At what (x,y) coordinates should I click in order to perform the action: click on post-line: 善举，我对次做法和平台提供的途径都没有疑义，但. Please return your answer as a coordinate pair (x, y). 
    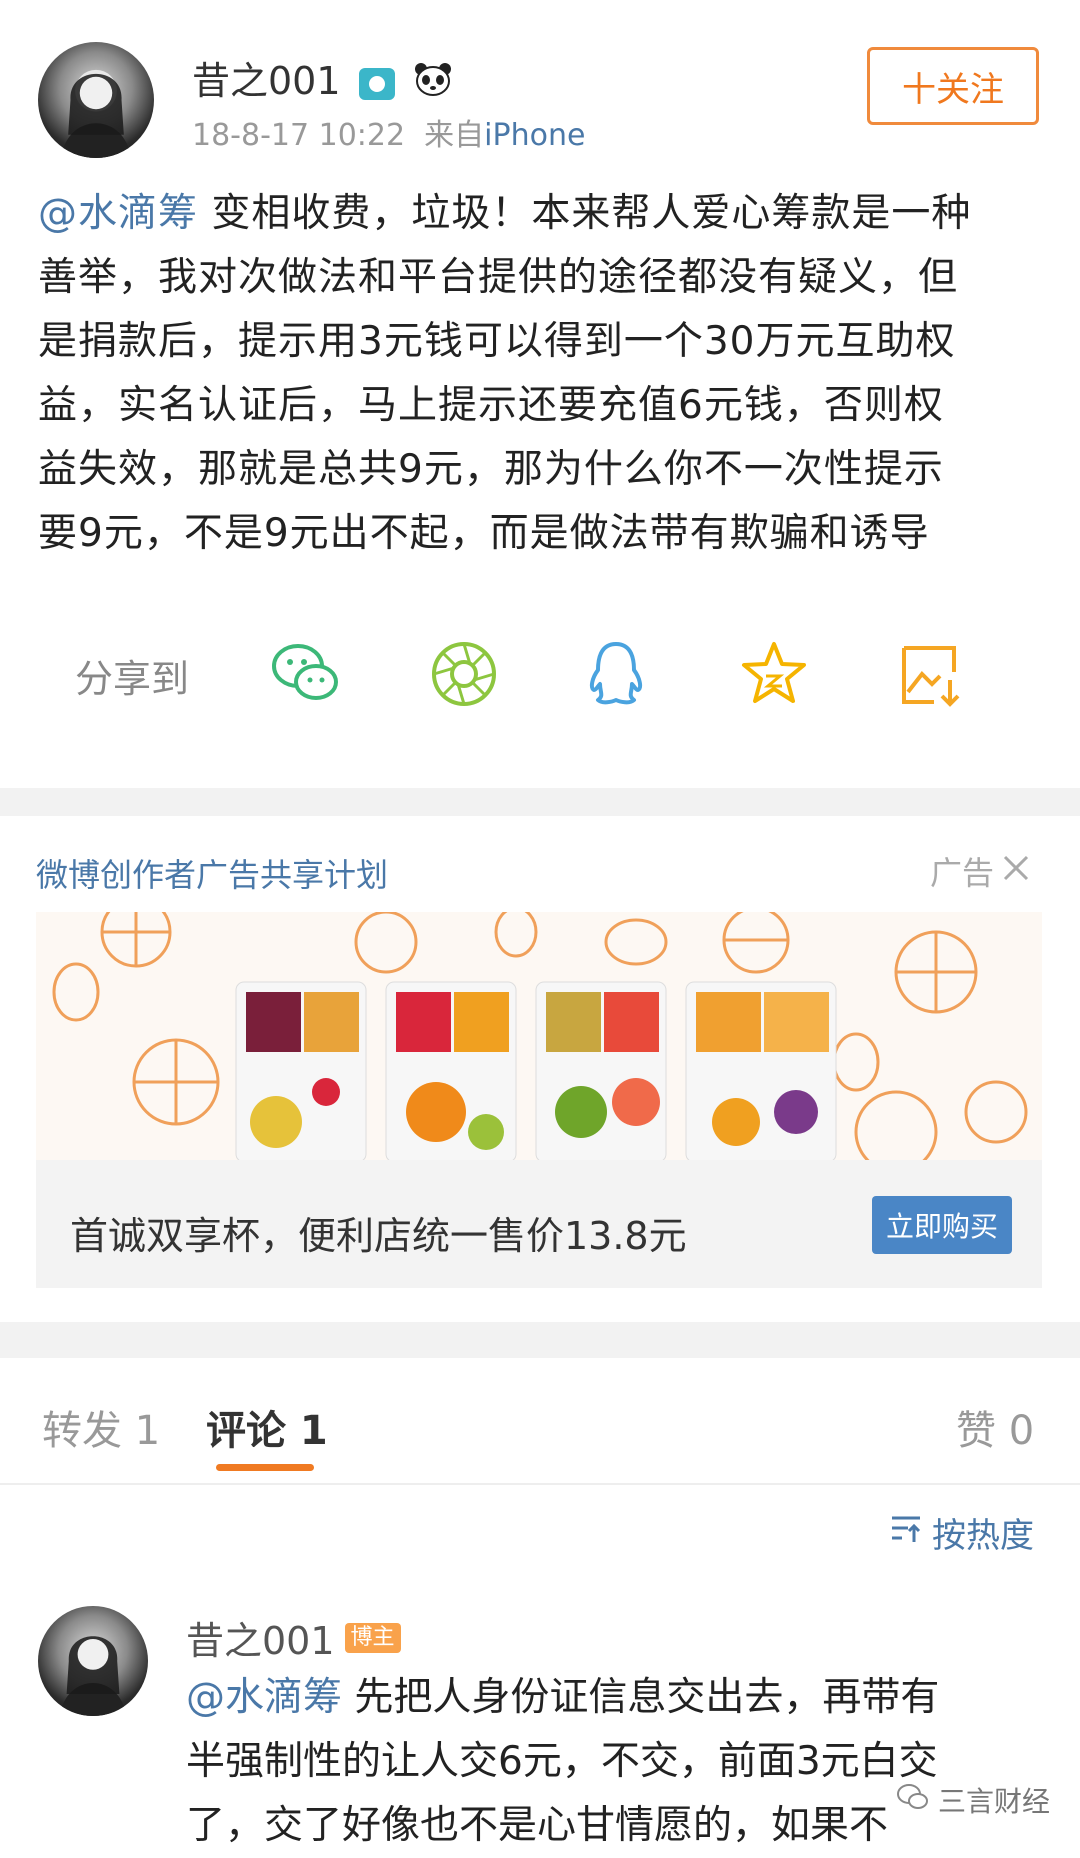
    Looking at the image, I should click on (498, 277).